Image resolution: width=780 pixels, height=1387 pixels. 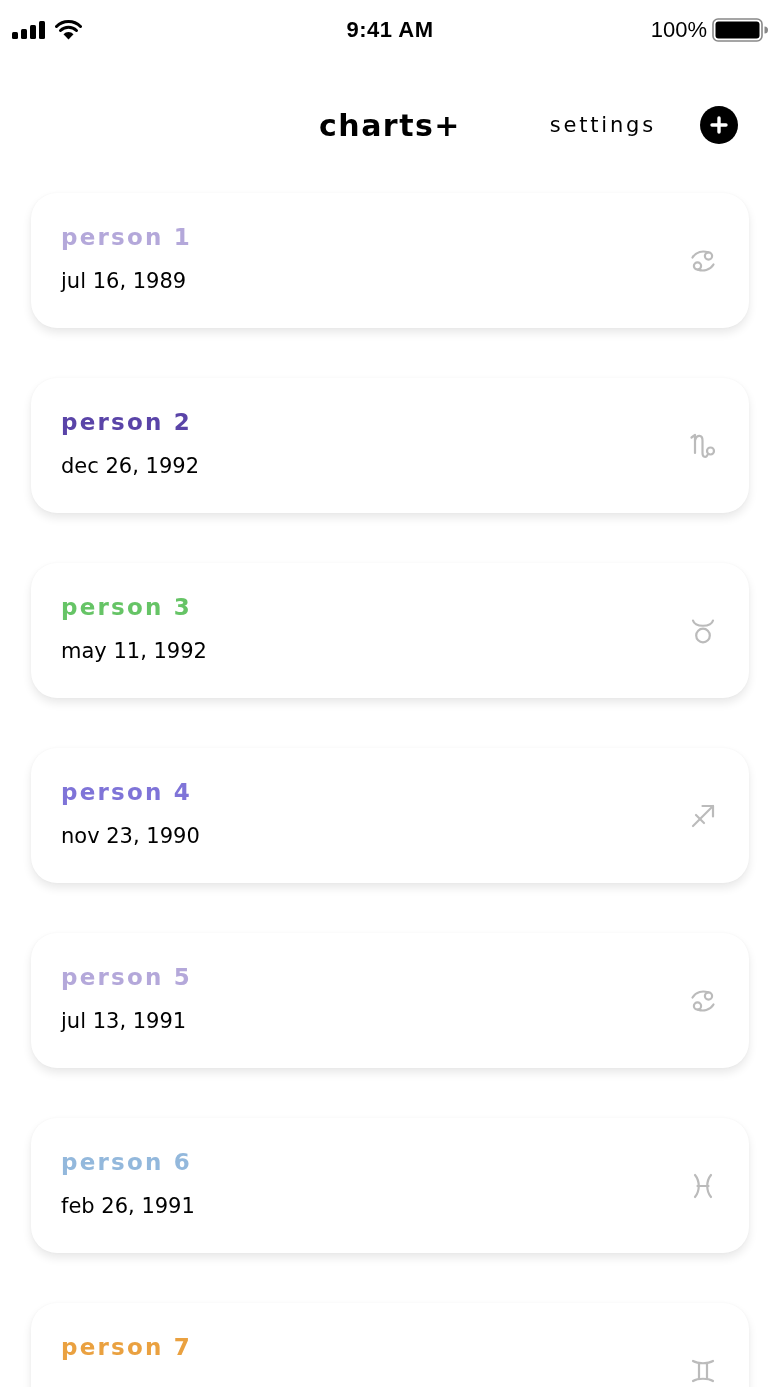 What do you see at coordinates (390, 1000) in the screenshot?
I see `person-card: person 5 jul 13, 1991` at bounding box center [390, 1000].